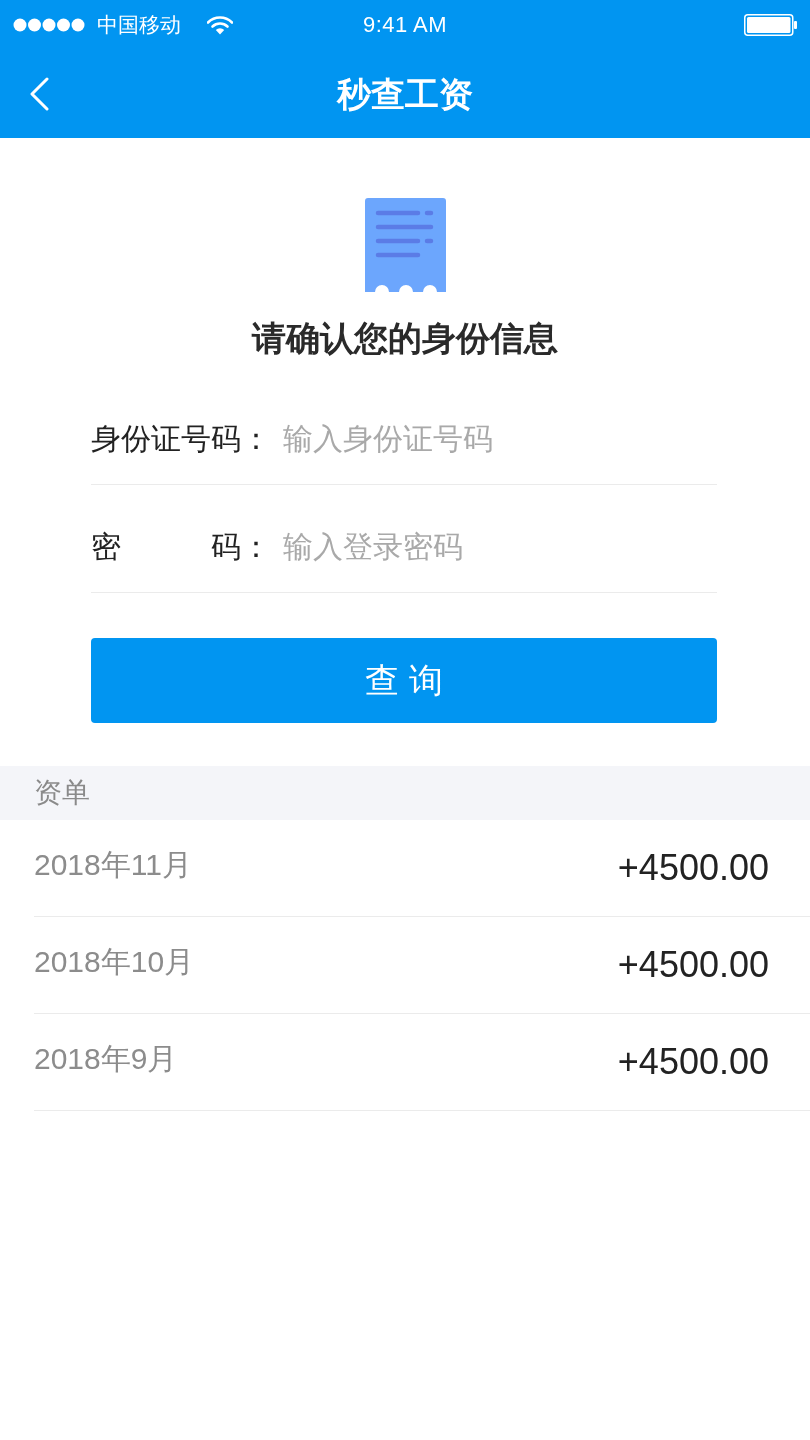 This screenshot has width=810, height=1440. Describe the element at coordinates (114, 962) in the screenshot. I see `bill-month: 2018年10月` at that location.